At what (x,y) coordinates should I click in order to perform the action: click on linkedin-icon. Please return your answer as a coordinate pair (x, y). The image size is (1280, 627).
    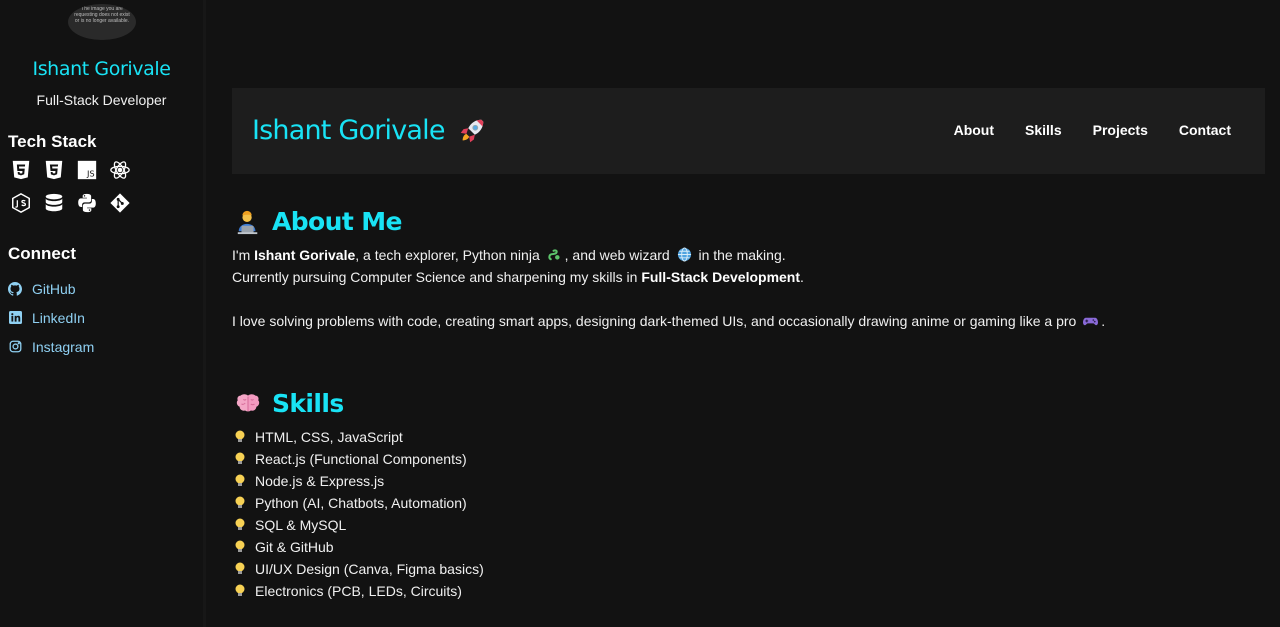
    Looking at the image, I should click on (15, 318).